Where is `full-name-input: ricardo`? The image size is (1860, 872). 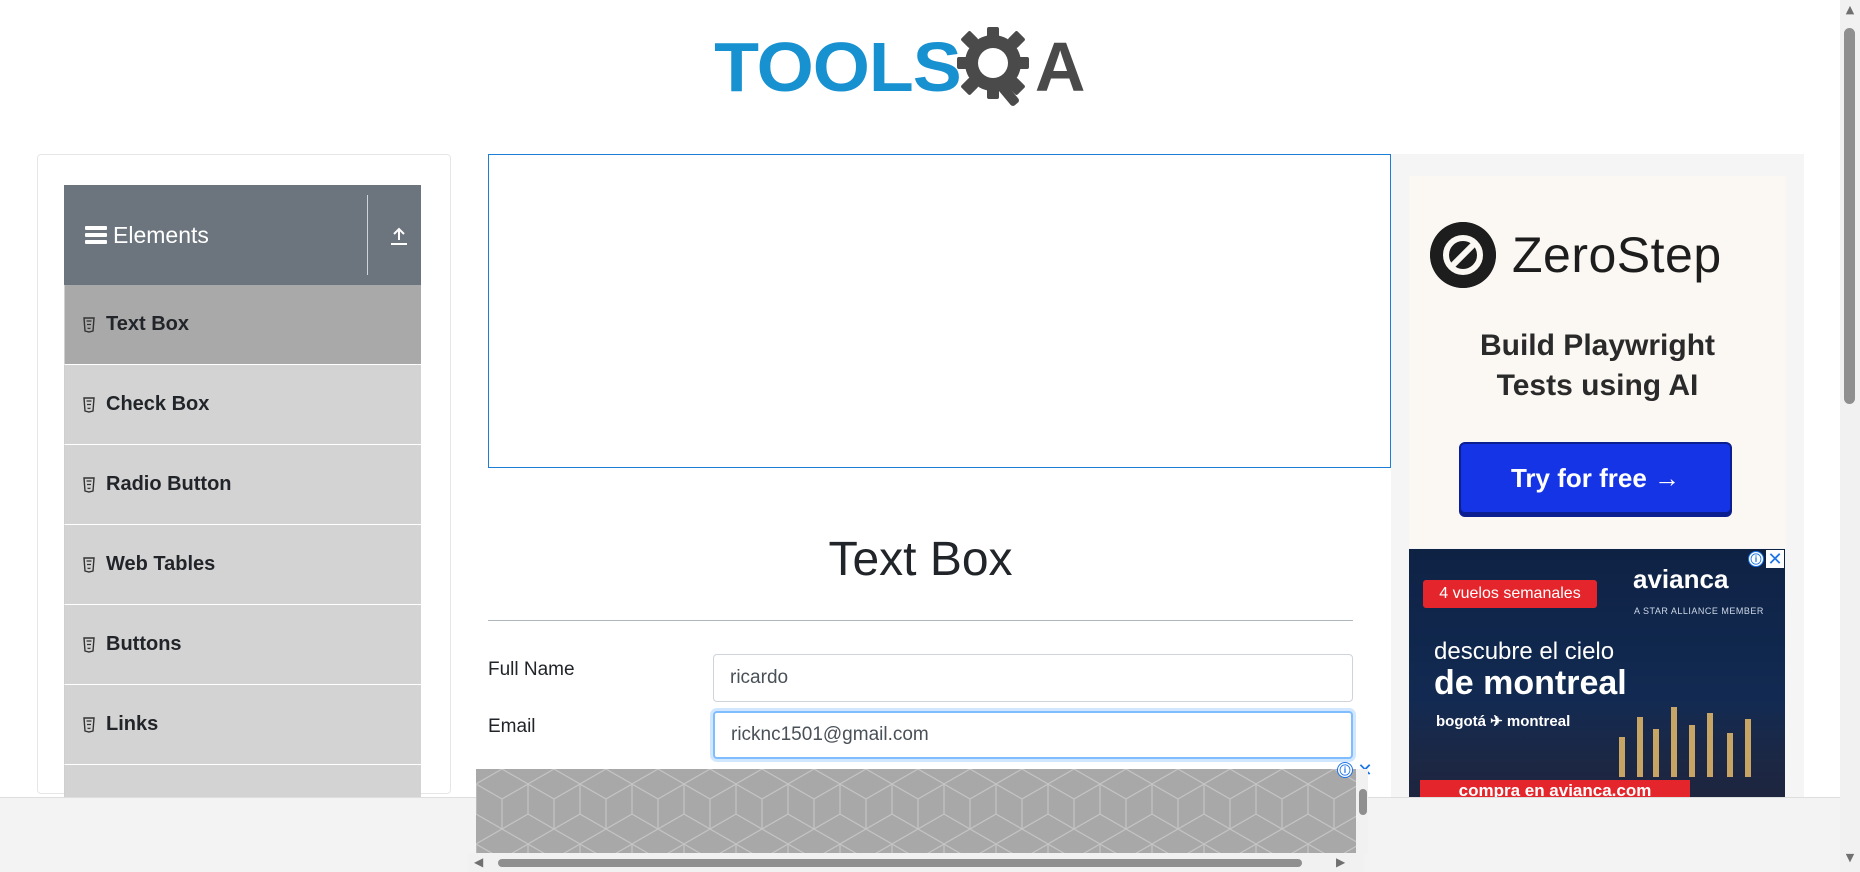
full-name-input: ricardo is located at coordinates (1033, 678).